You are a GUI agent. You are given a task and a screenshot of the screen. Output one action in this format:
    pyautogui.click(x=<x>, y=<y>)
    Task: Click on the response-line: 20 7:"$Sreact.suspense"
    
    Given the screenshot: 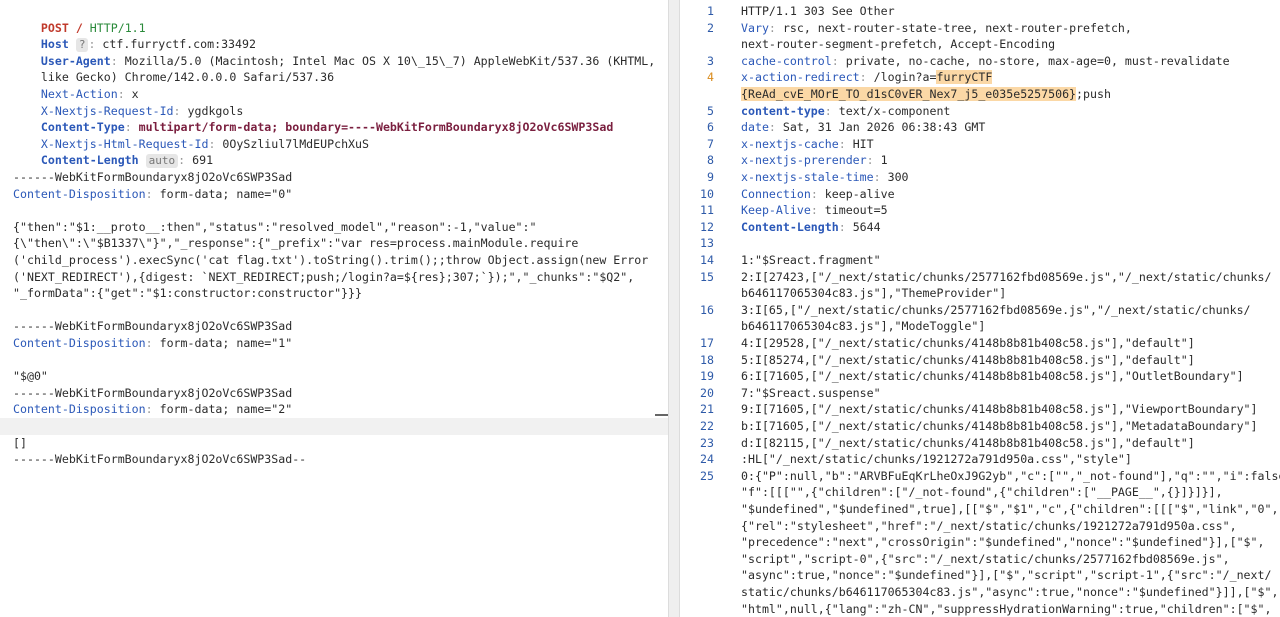 What is the action you would take?
    pyautogui.click(x=980, y=393)
    